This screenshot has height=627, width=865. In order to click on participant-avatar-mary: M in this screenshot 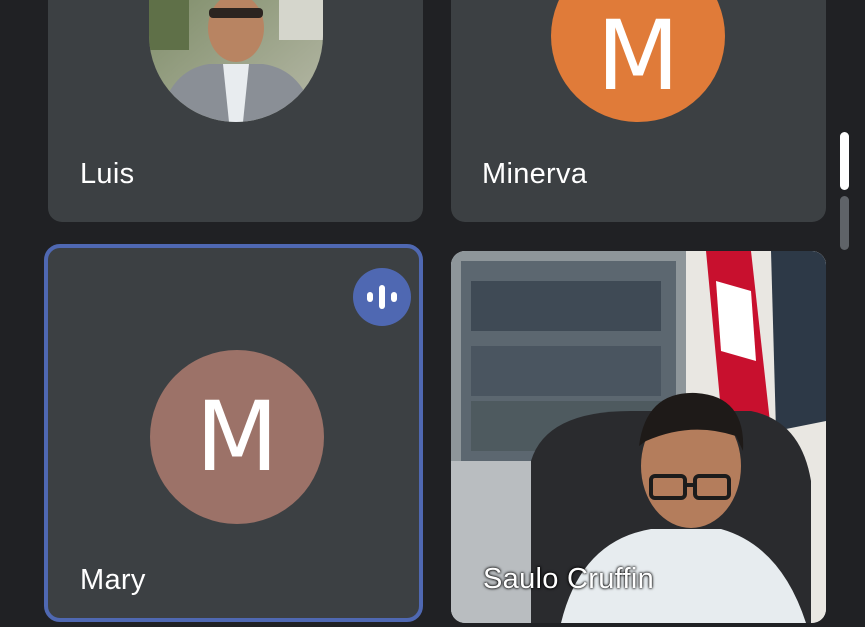, I will do `click(237, 437)`.